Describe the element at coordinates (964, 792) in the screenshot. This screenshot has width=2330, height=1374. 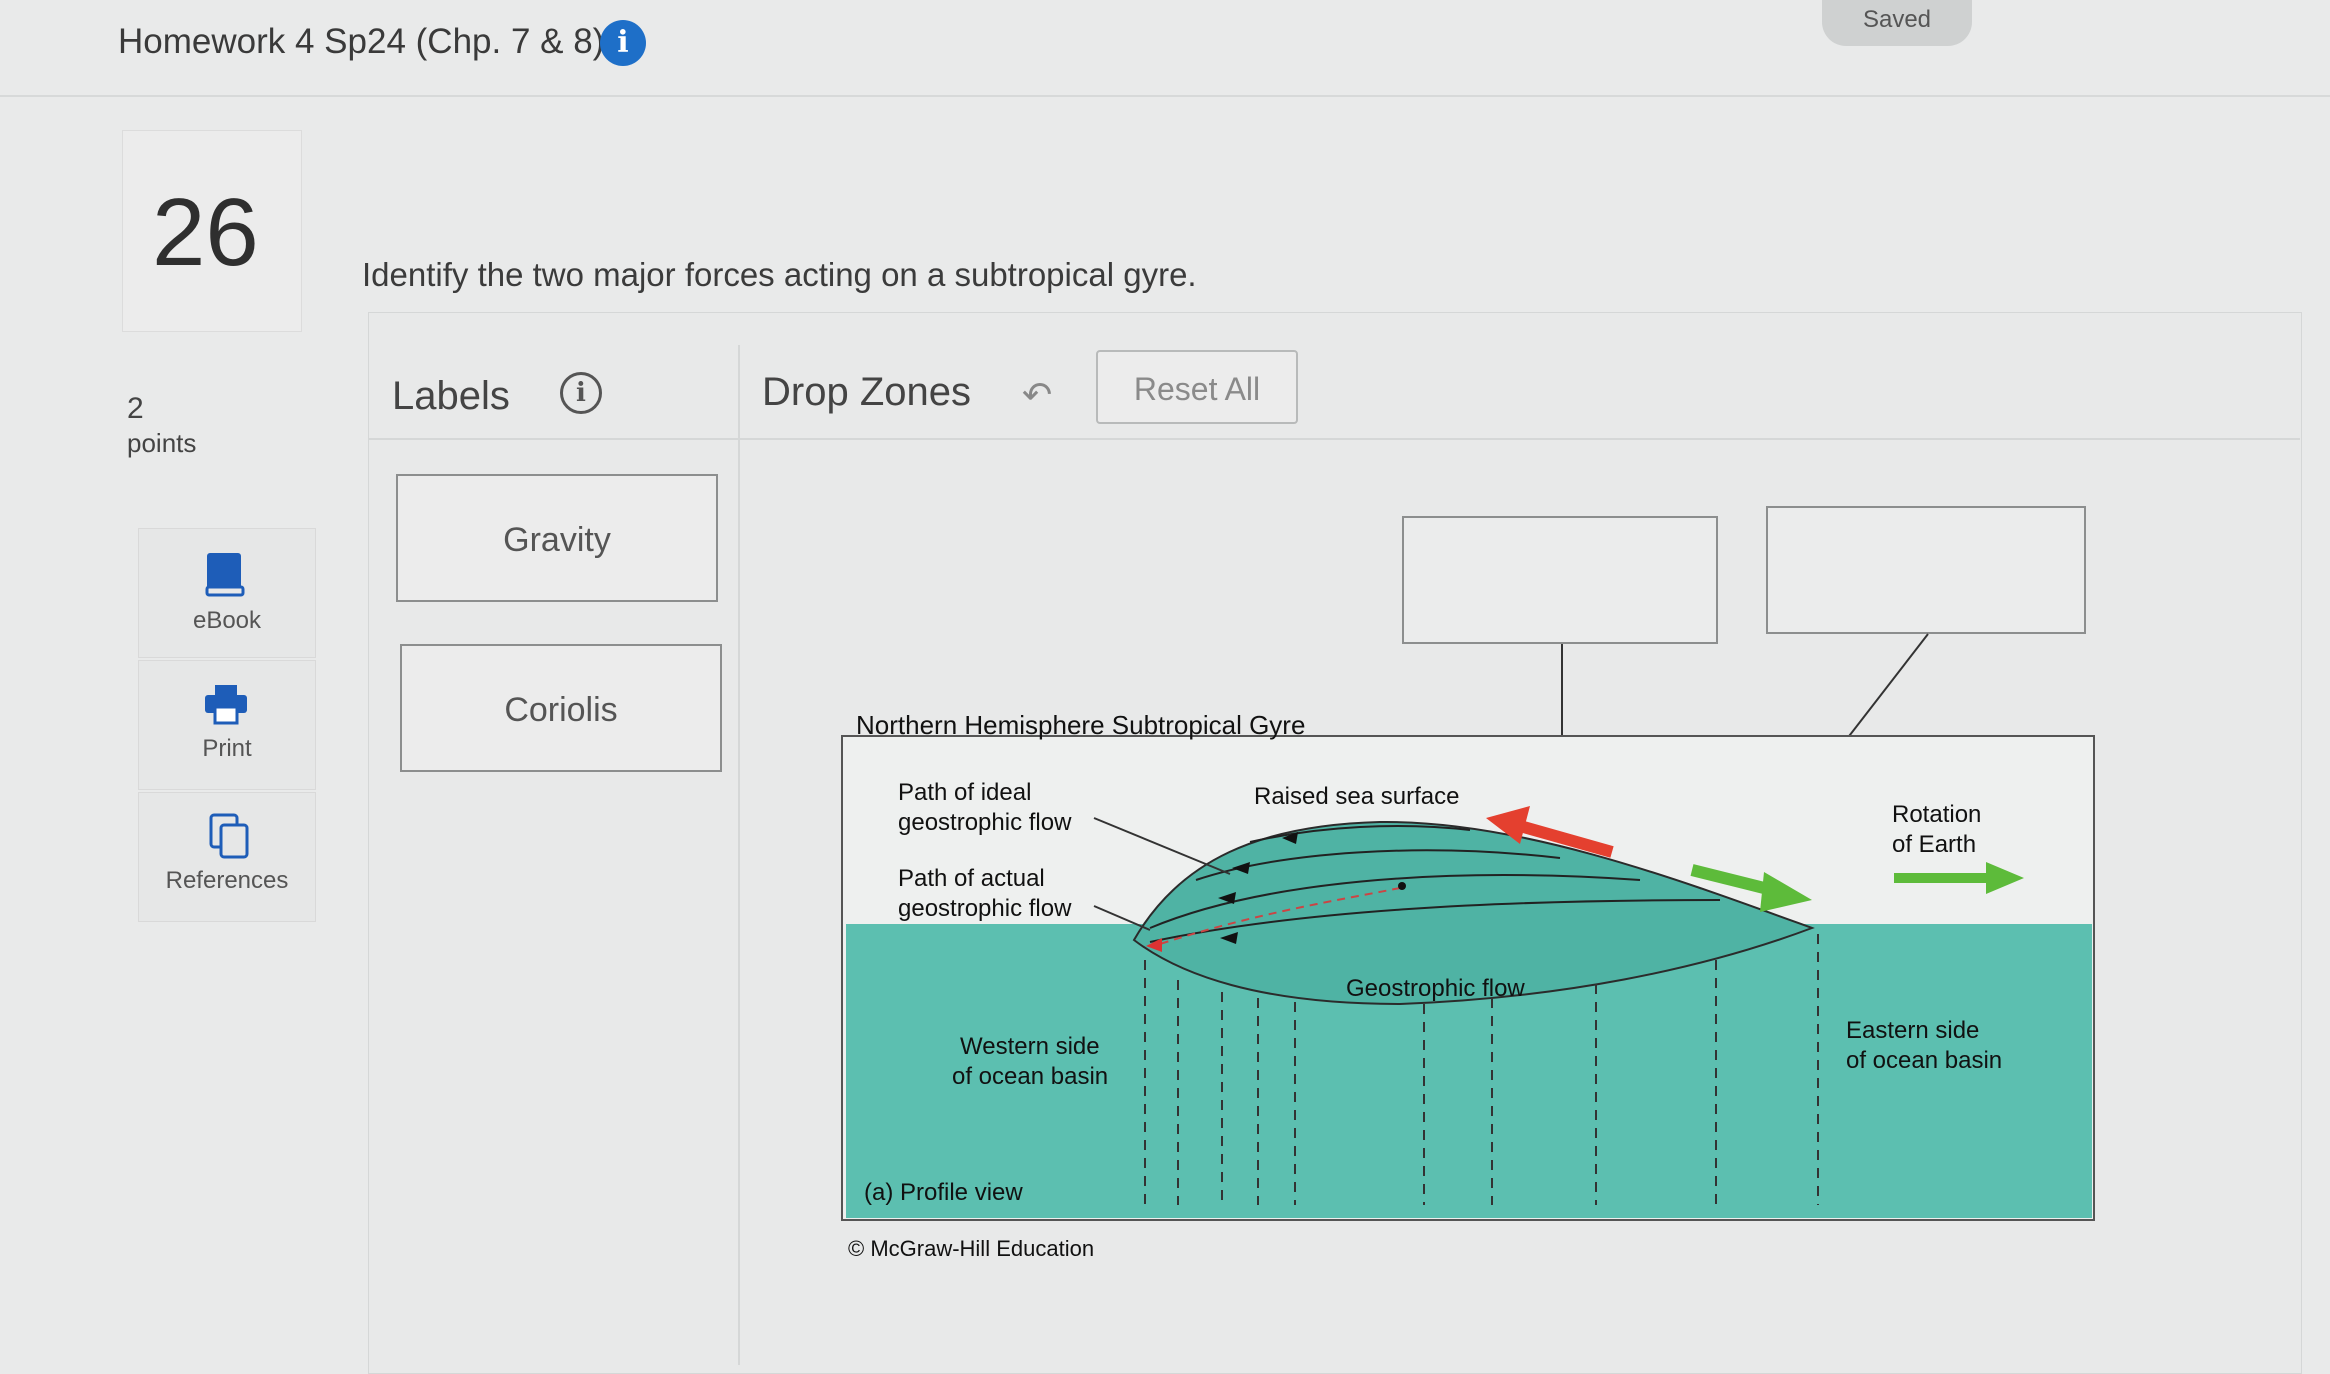
I see `path-ideal-line1: Path of ideal` at that location.